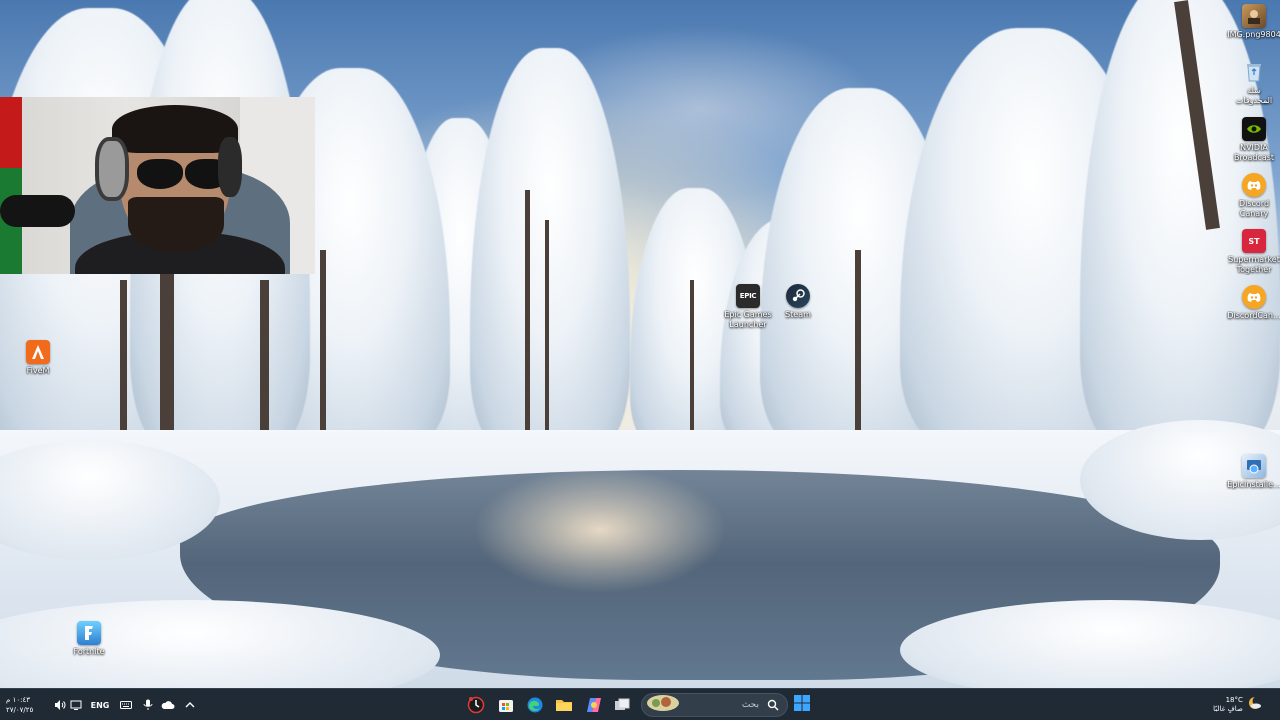 This screenshot has height=720, width=1280. Describe the element at coordinates (564, 705) in the screenshot. I see `taskbar-app-file-explorer` at that location.